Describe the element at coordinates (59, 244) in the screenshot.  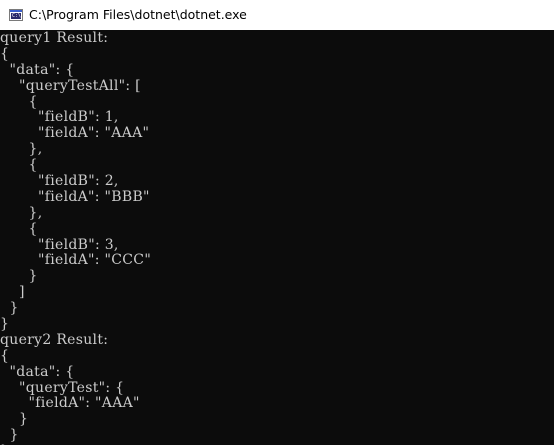
I see `console-line: "fieldB": 3,` at that location.